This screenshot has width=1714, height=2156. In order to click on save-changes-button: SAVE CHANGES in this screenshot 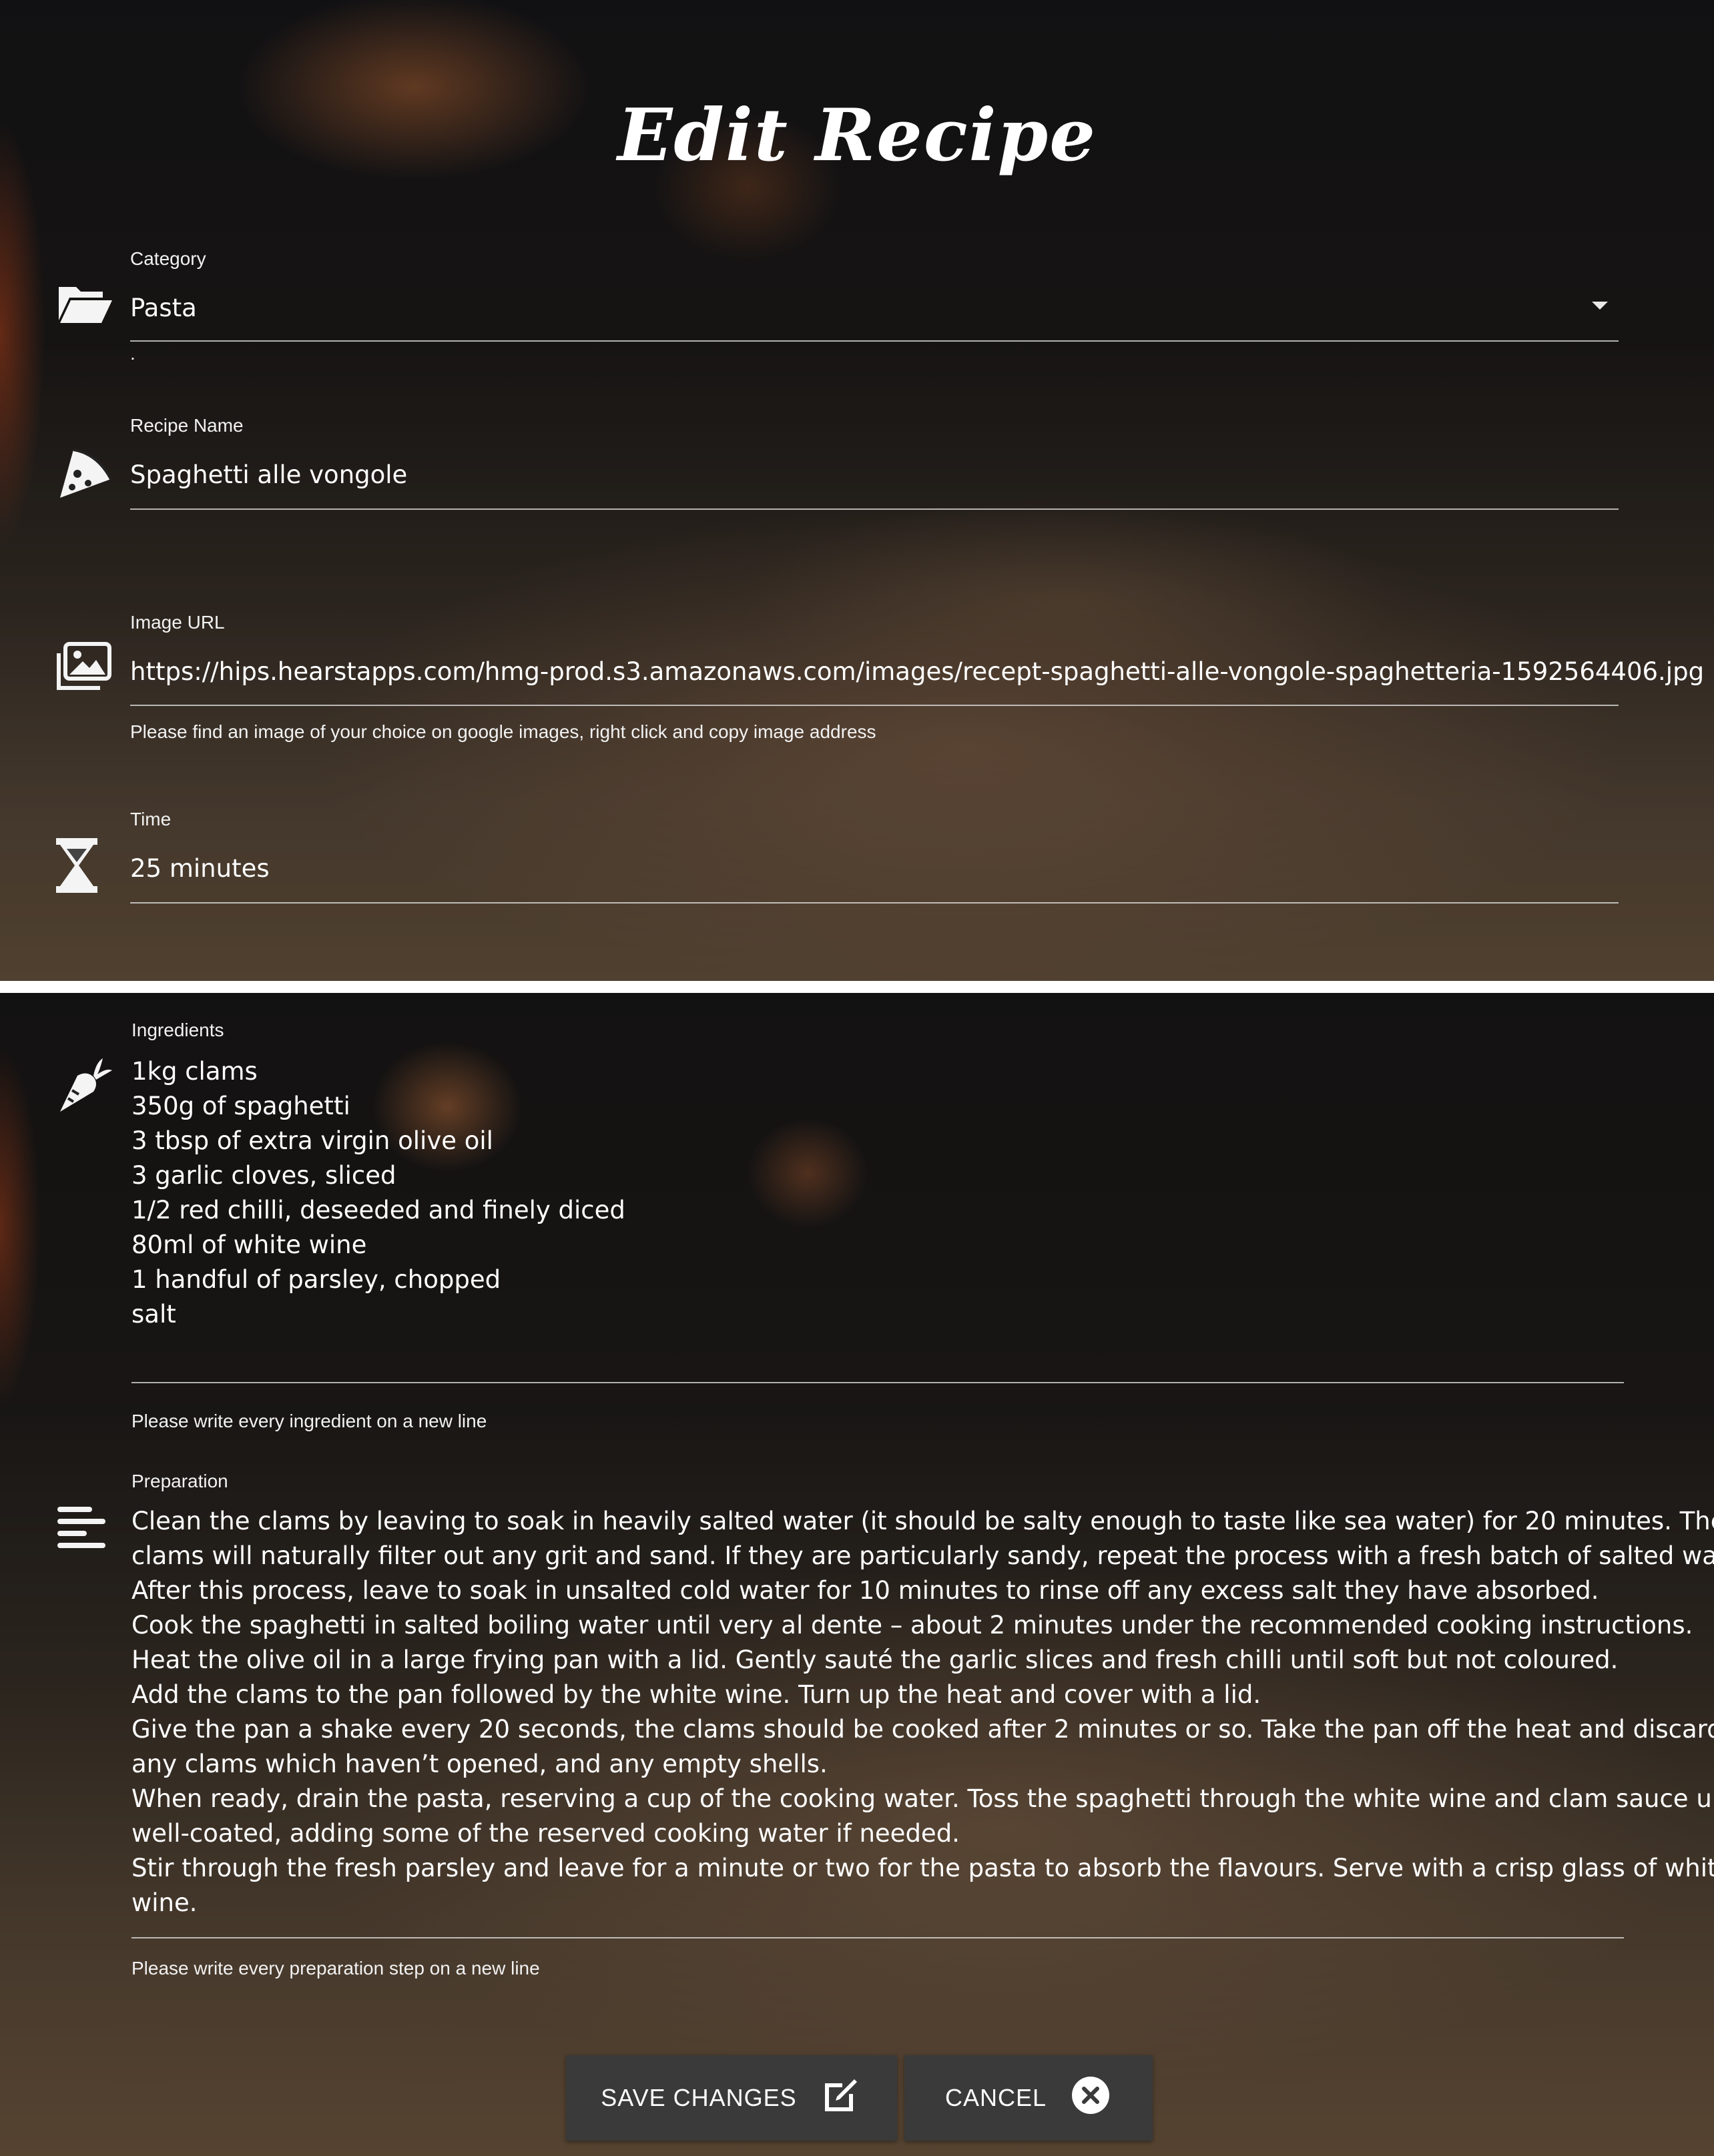, I will do `click(731, 2098)`.